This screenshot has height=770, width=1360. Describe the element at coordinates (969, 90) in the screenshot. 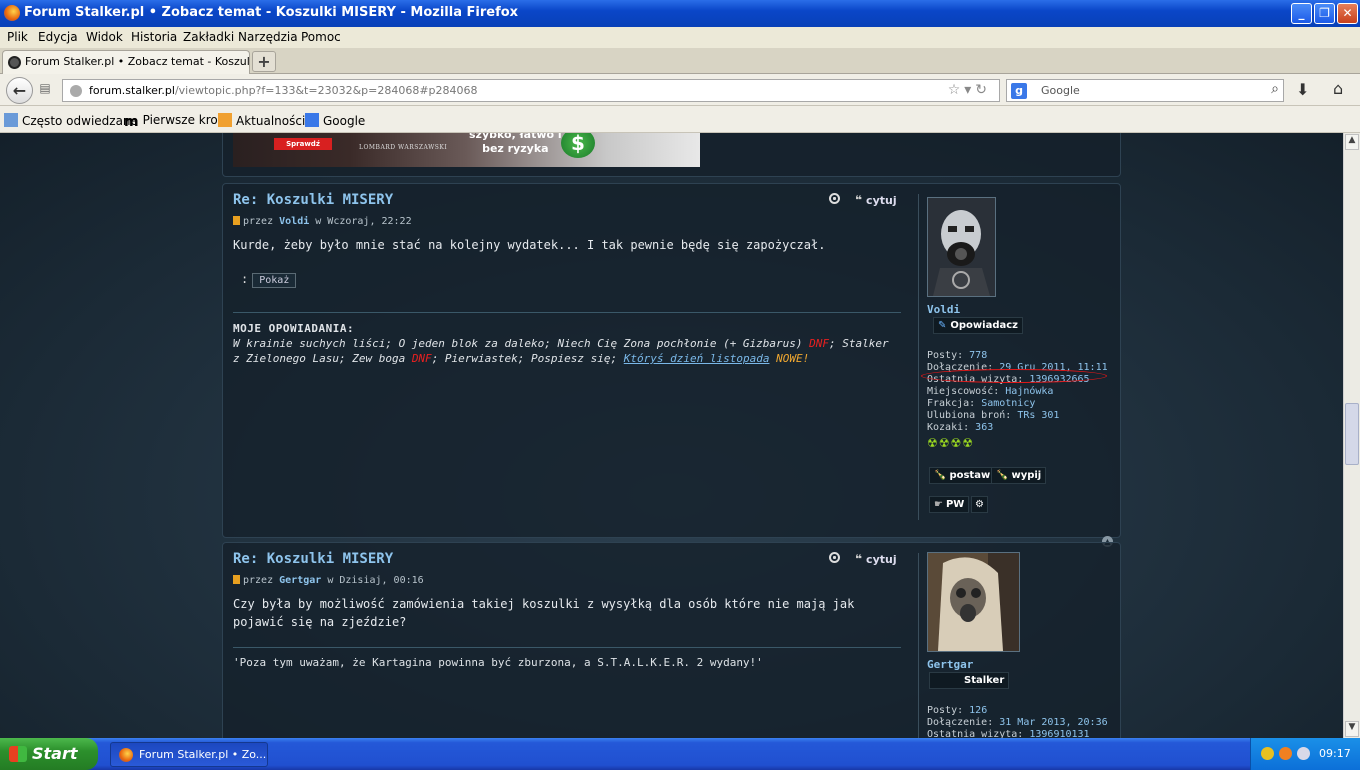

I see `bookmark-star-icon: ☆▾↻` at that location.